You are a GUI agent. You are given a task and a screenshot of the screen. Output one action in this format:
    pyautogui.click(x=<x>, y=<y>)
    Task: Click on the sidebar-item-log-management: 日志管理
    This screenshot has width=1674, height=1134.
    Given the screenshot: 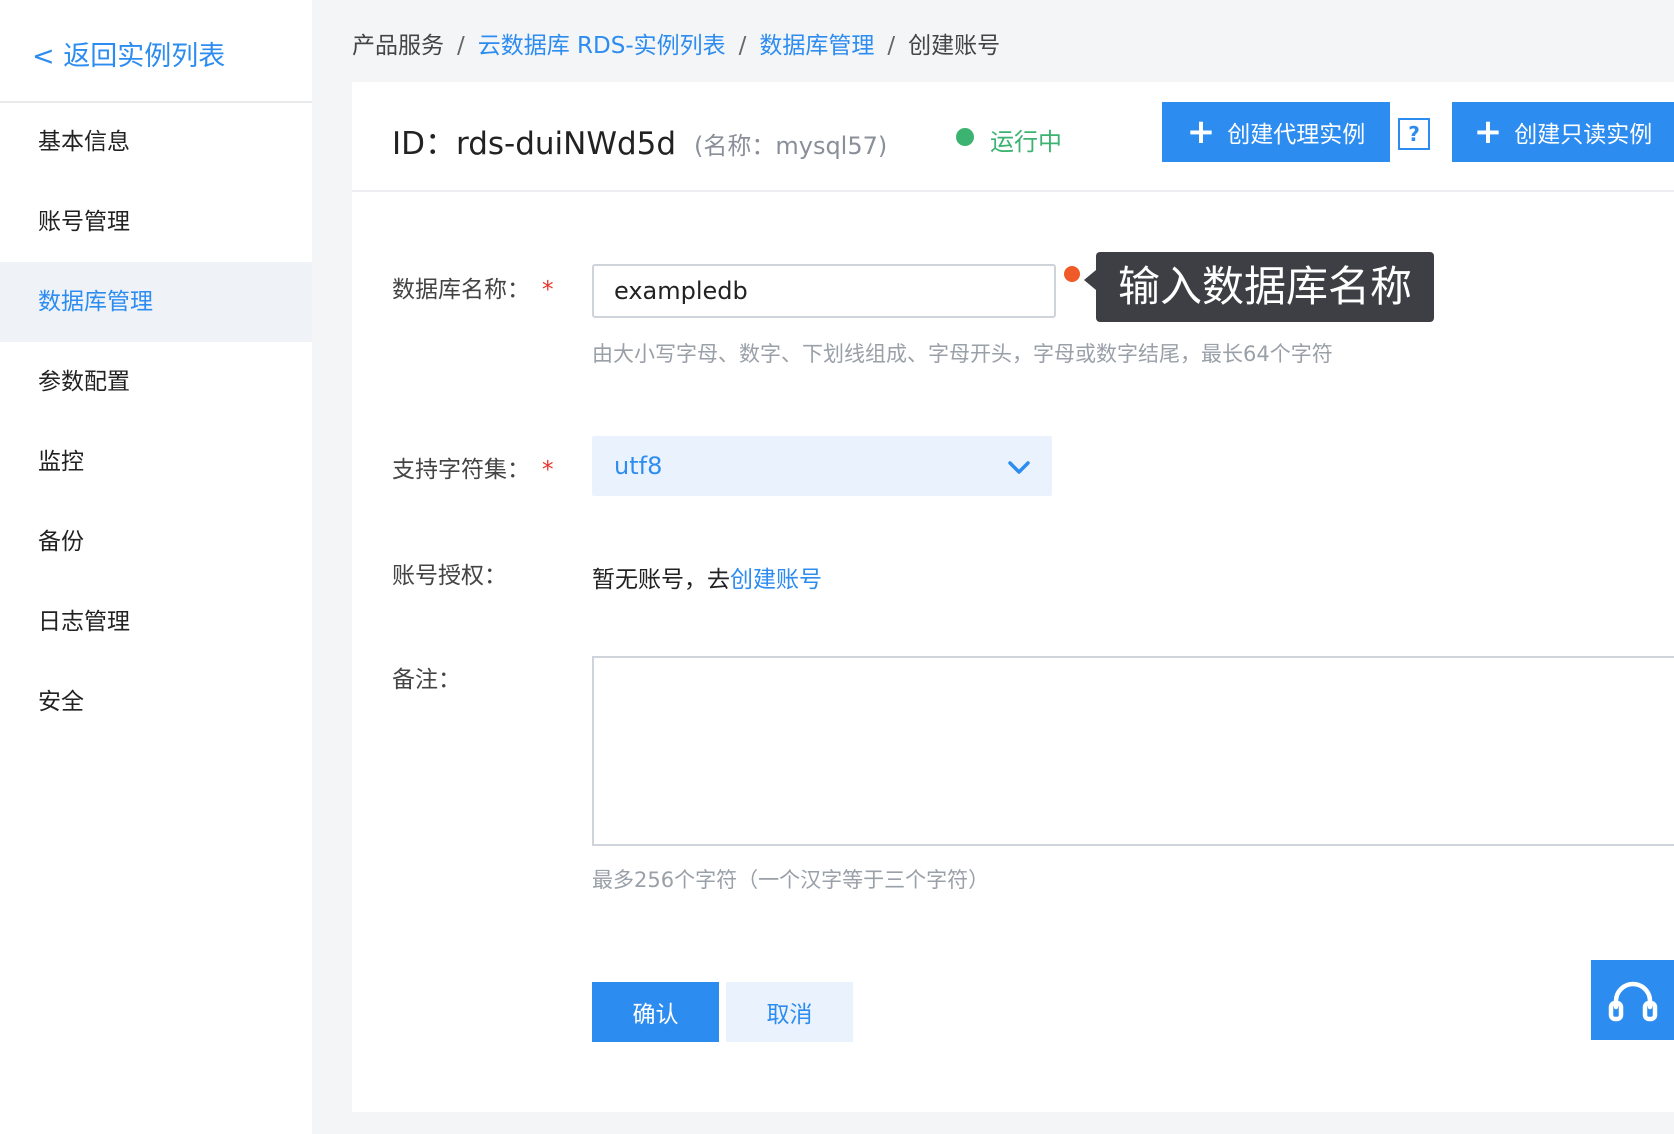 What is the action you would take?
    pyautogui.click(x=156, y=622)
    